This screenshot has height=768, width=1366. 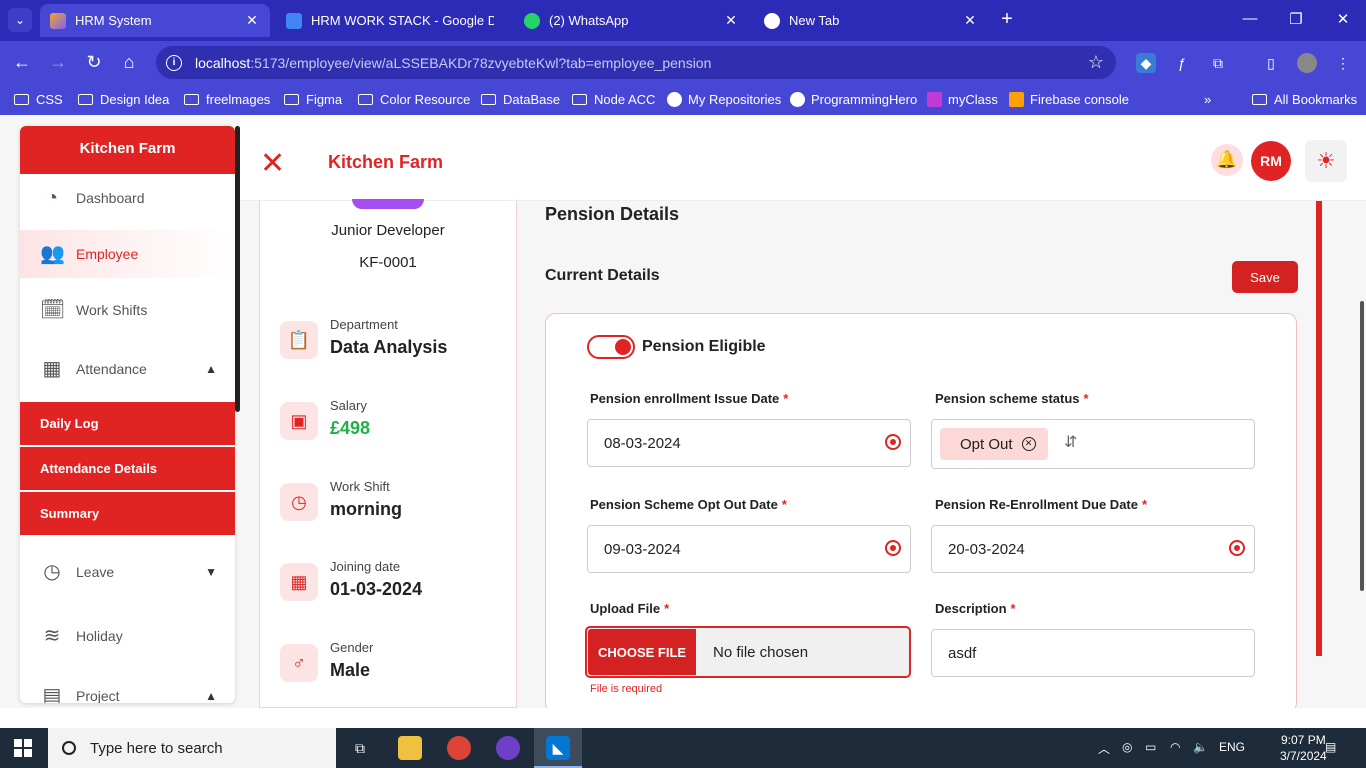 What do you see at coordinates (1093, 444) in the screenshot?
I see `scheme-status-select: Opt Out ✕ ⇵` at bounding box center [1093, 444].